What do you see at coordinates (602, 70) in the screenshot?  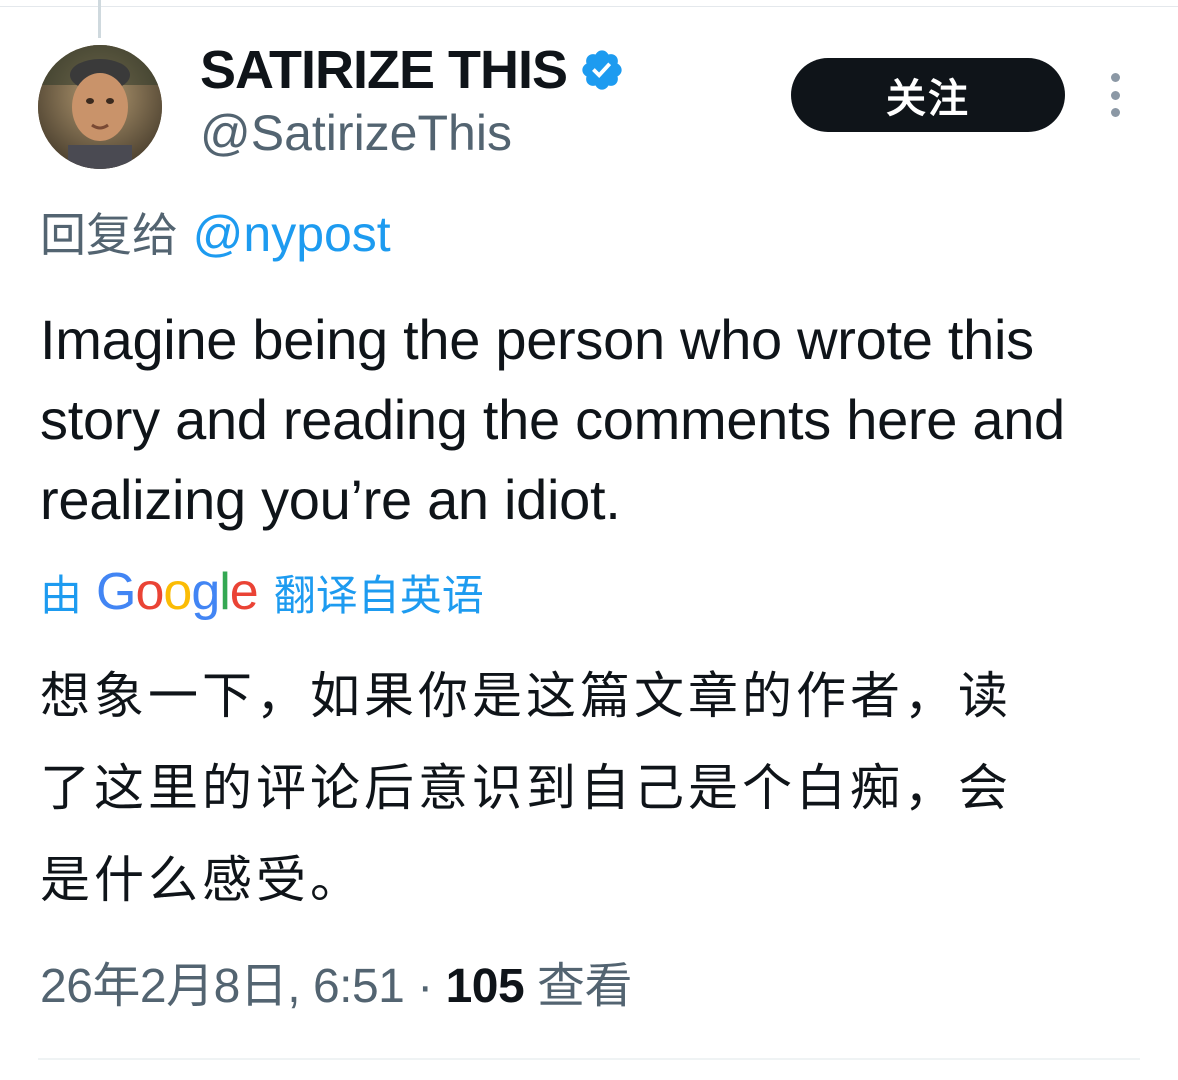 I see `verified-badge-icon` at bounding box center [602, 70].